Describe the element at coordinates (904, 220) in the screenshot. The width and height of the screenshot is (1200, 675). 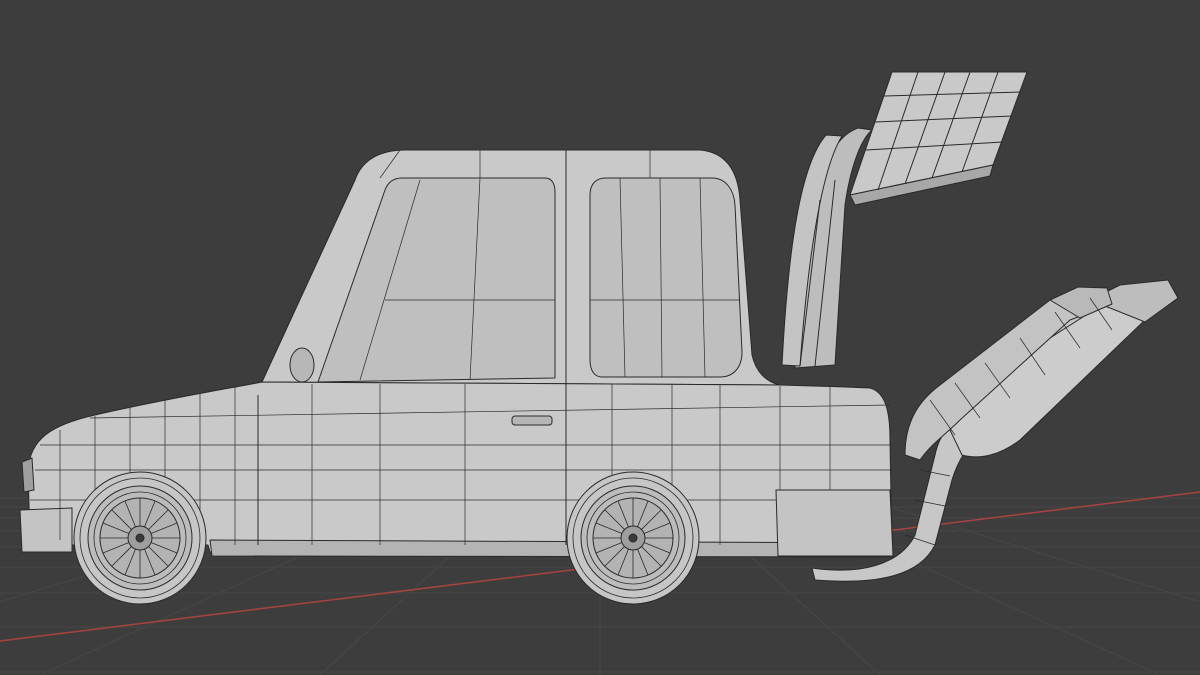
I see `rear-wing` at that location.